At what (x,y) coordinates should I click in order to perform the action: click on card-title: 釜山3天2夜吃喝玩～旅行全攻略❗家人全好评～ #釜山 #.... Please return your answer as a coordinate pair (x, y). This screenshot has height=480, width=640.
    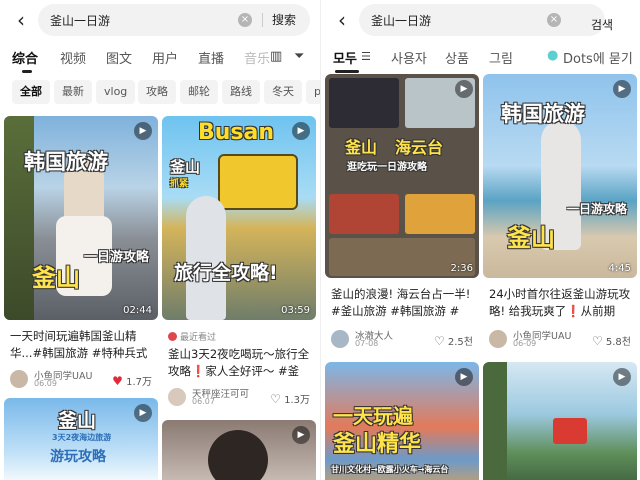
    Looking at the image, I should click on (239, 363).